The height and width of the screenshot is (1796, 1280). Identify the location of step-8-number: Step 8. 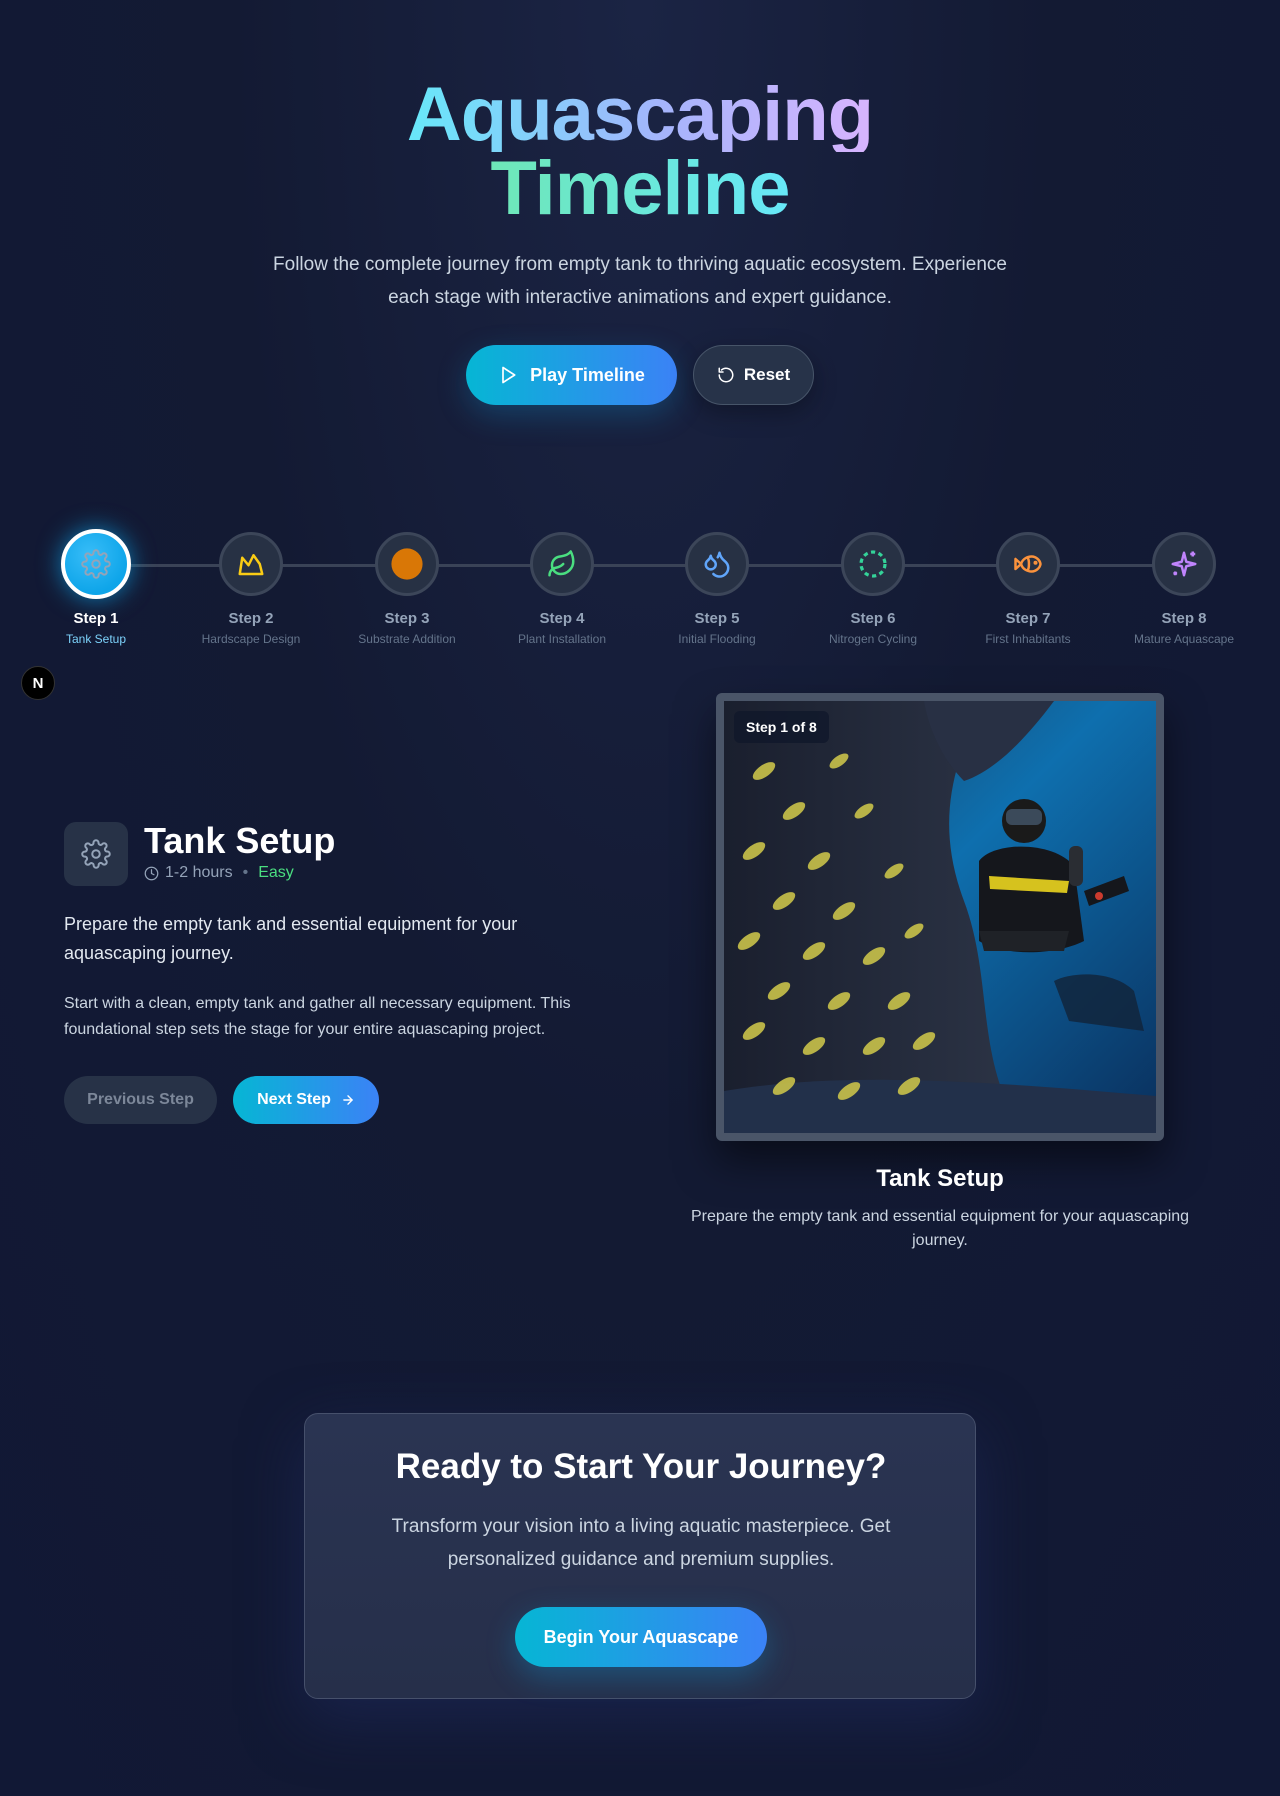
(1184, 618).